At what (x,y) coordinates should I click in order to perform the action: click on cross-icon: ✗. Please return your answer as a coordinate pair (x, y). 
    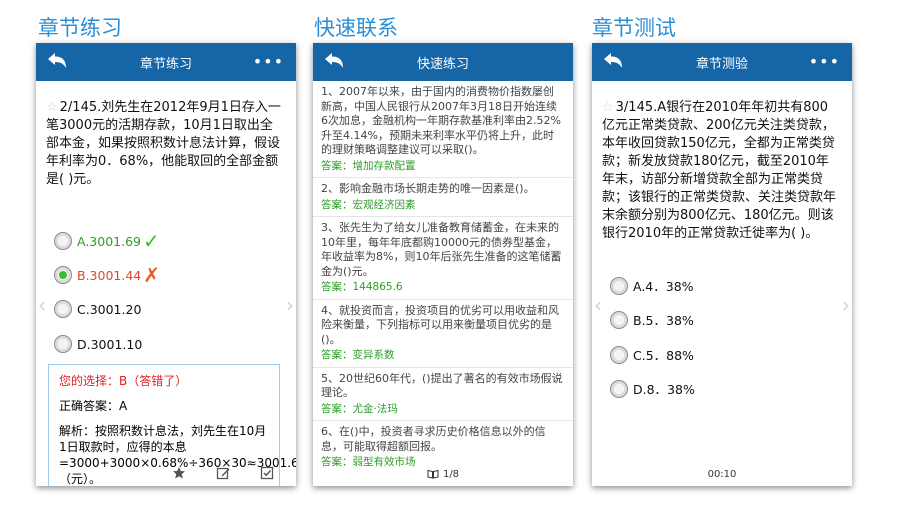
    Looking at the image, I should click on (152, 275).